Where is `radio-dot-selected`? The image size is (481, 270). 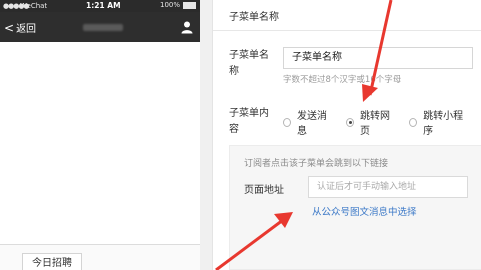
radio-dot-selected is located at coordinates (350, 122).